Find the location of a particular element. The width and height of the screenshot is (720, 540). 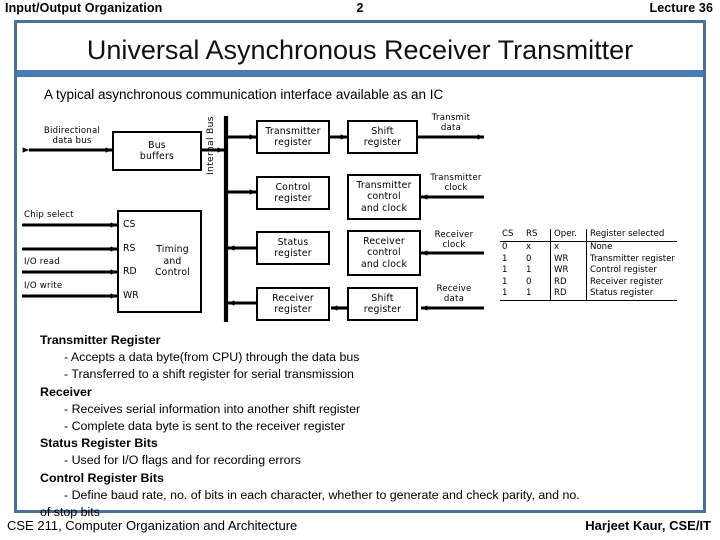

footer-author: Harjeet Kaur, CSE/IT is located at coordinates (648, 525).